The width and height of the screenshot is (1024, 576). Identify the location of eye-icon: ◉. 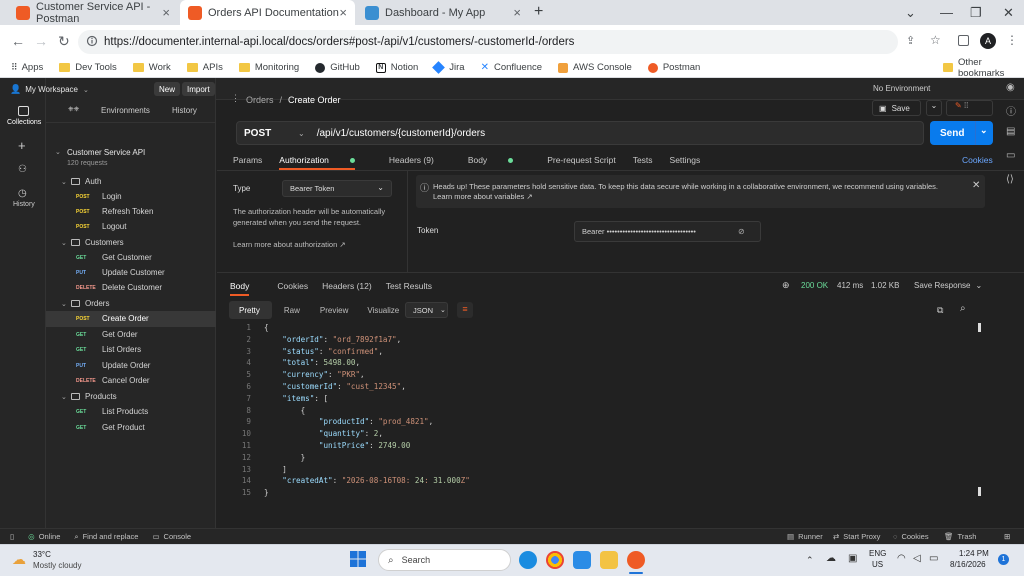
(1010, 87).